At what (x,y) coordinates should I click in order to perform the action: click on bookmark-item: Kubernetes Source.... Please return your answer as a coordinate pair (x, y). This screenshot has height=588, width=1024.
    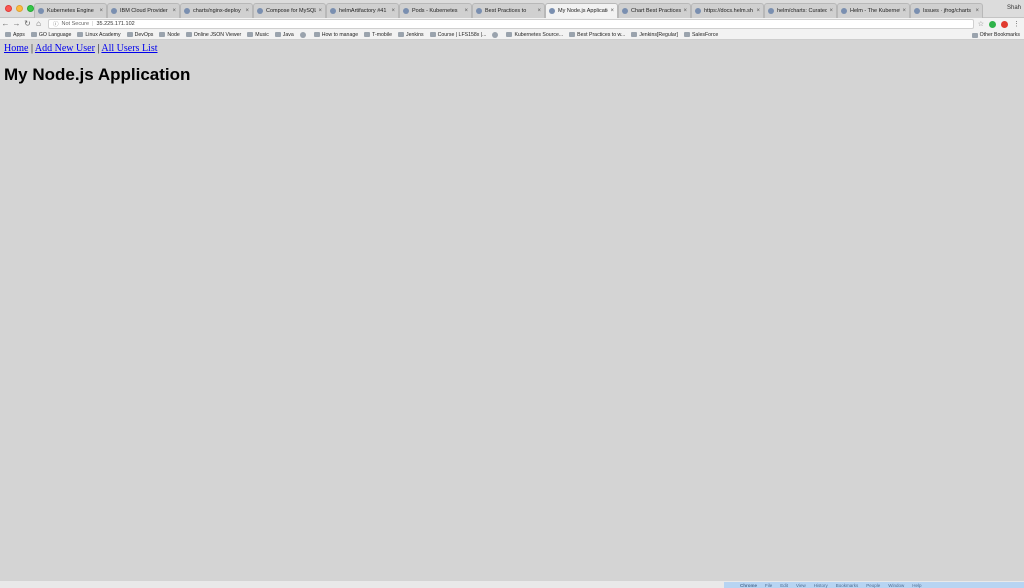
    Looking at the image, I should click on (534, 35).